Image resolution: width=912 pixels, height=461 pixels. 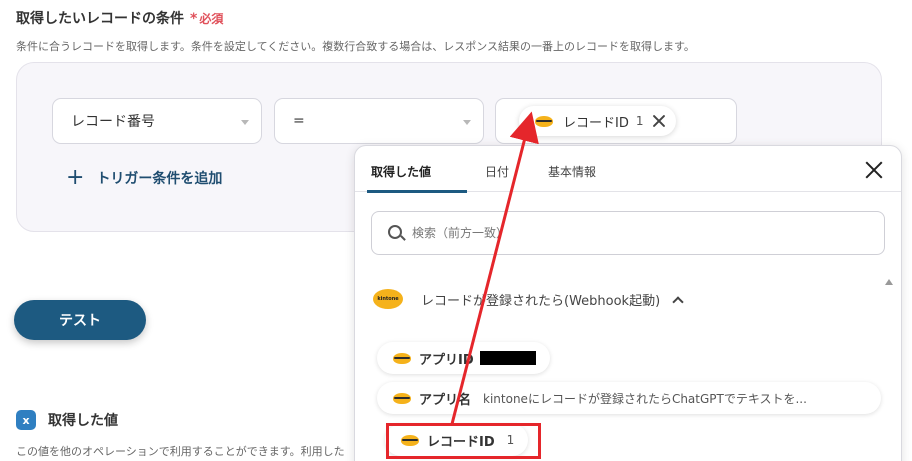 I want to click on field-item-name: アプリID, so click(x=446, y=360).